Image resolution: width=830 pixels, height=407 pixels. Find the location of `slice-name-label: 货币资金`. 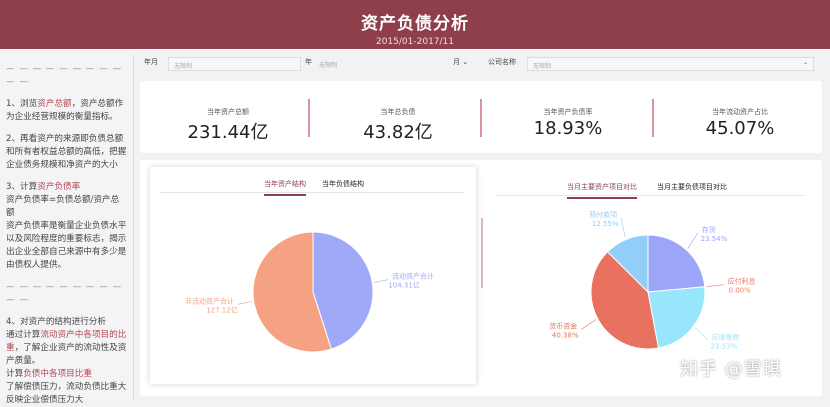

slice-name-label: 货币资金 is located at coordinates (563, 325).